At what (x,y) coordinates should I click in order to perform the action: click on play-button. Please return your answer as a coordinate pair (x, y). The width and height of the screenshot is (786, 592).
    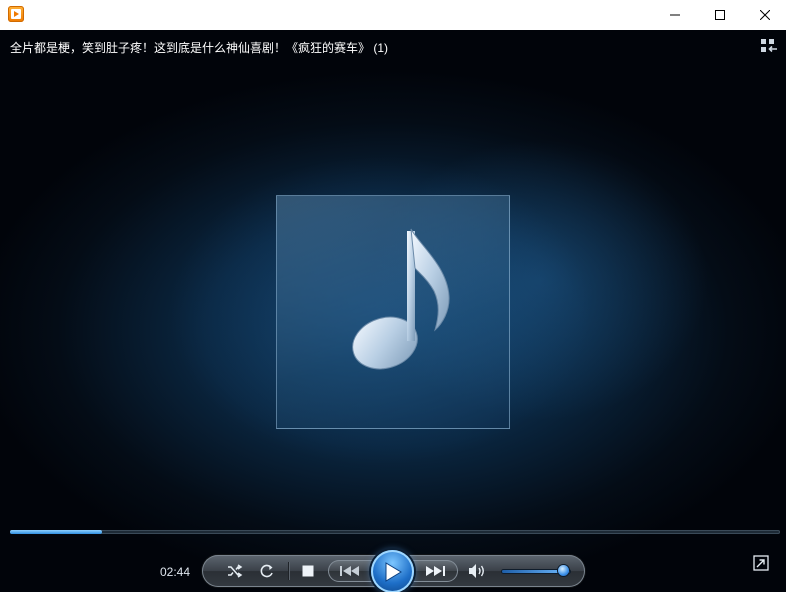
    Looking at the image, I should click on (392, 571).